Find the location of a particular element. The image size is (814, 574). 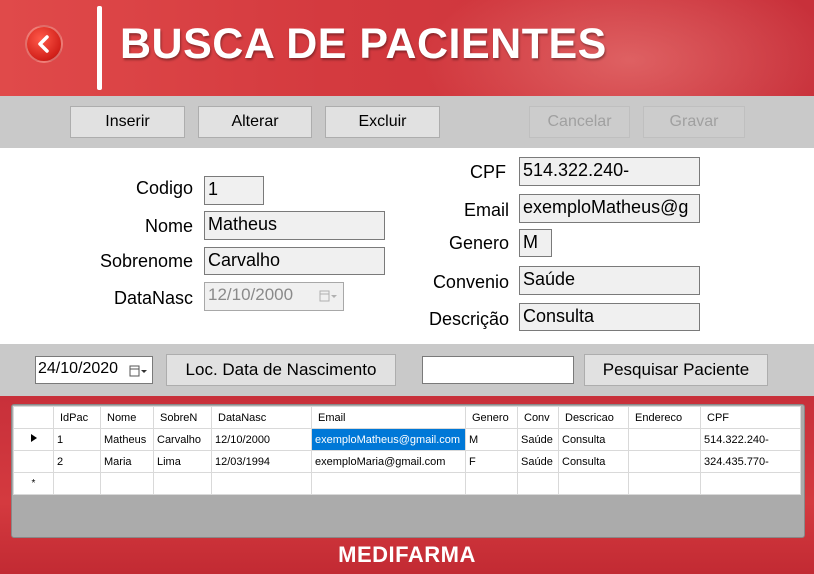

codigo-field: 1 is located at coordinates (234, 190).